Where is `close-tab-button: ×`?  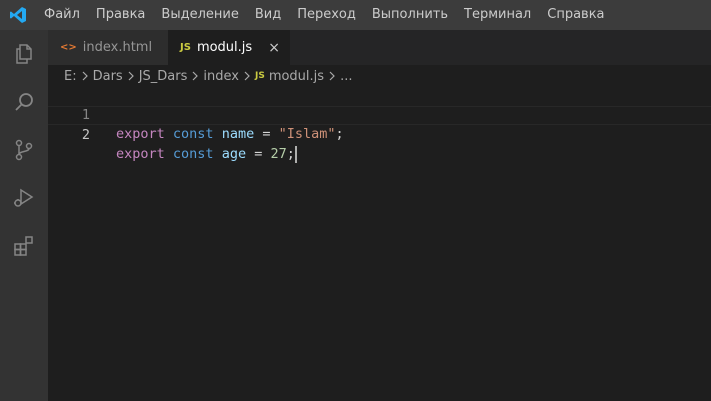
close-tab-button: × is located at coordinates (274, 48).